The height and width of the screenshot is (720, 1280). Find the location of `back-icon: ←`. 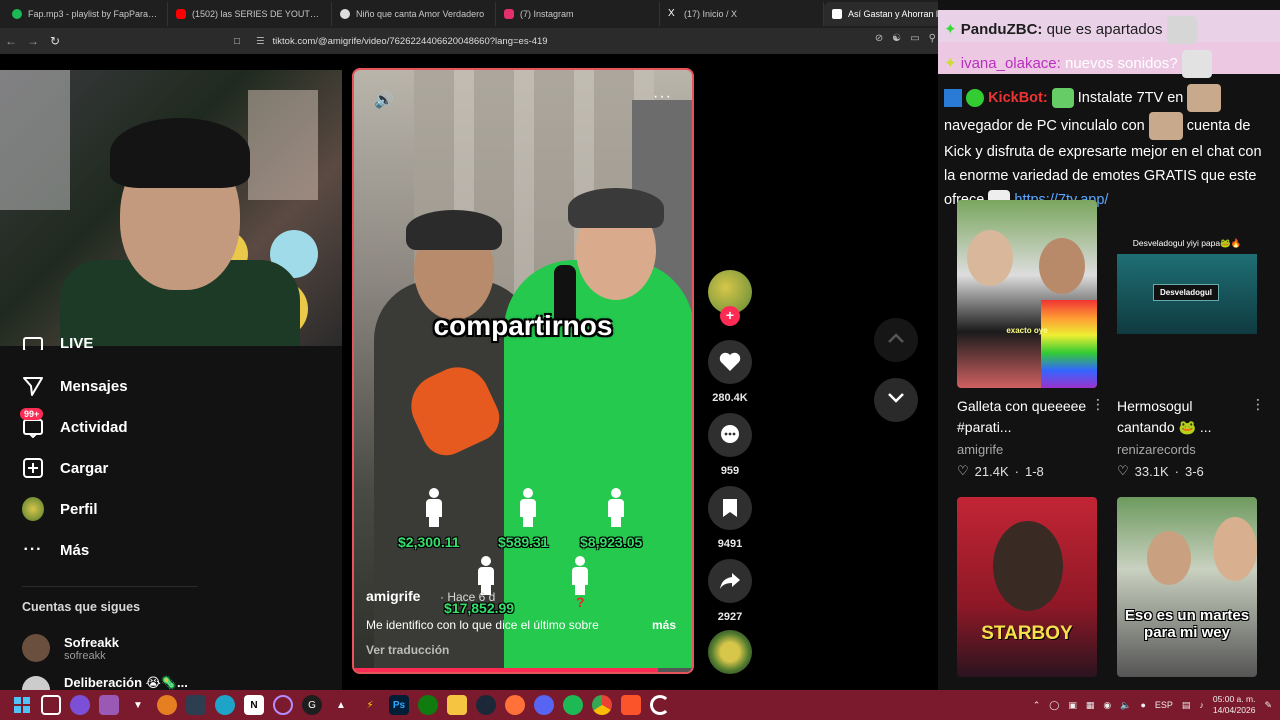

back-icon: ← is located at coordinates (11, 41).